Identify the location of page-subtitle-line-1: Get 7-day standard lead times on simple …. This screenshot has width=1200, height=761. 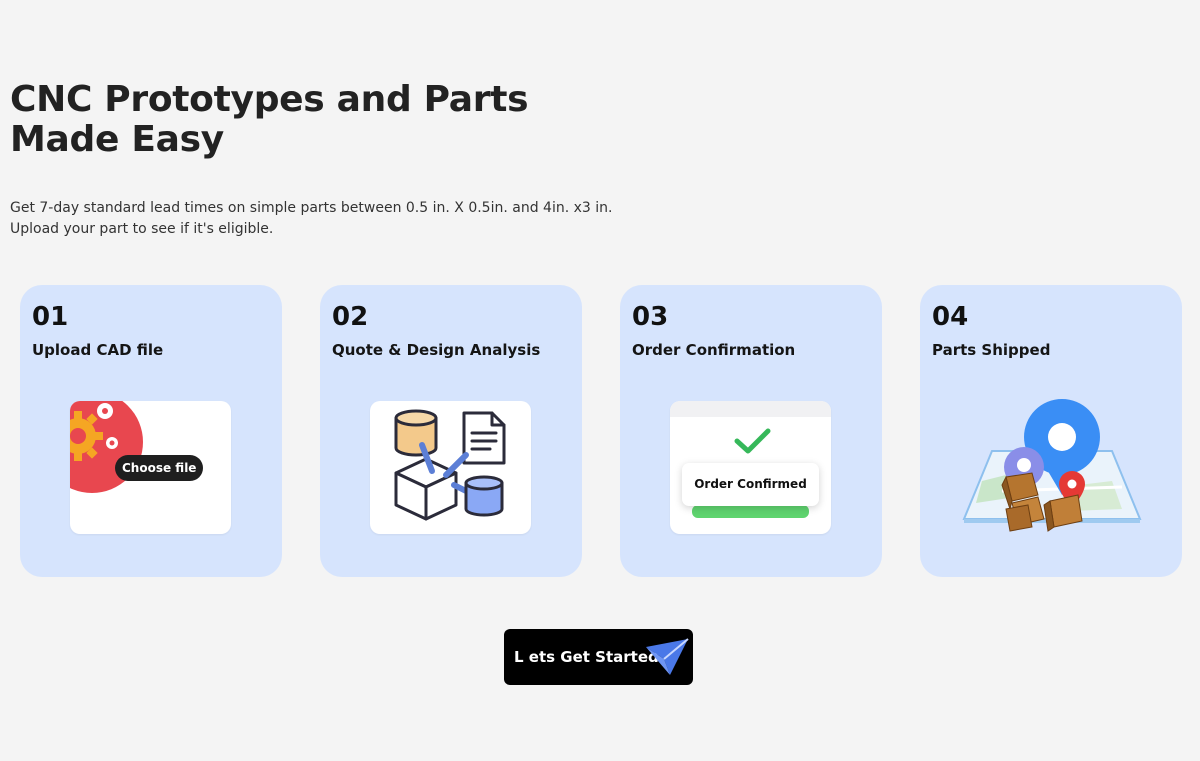
(311, 208).